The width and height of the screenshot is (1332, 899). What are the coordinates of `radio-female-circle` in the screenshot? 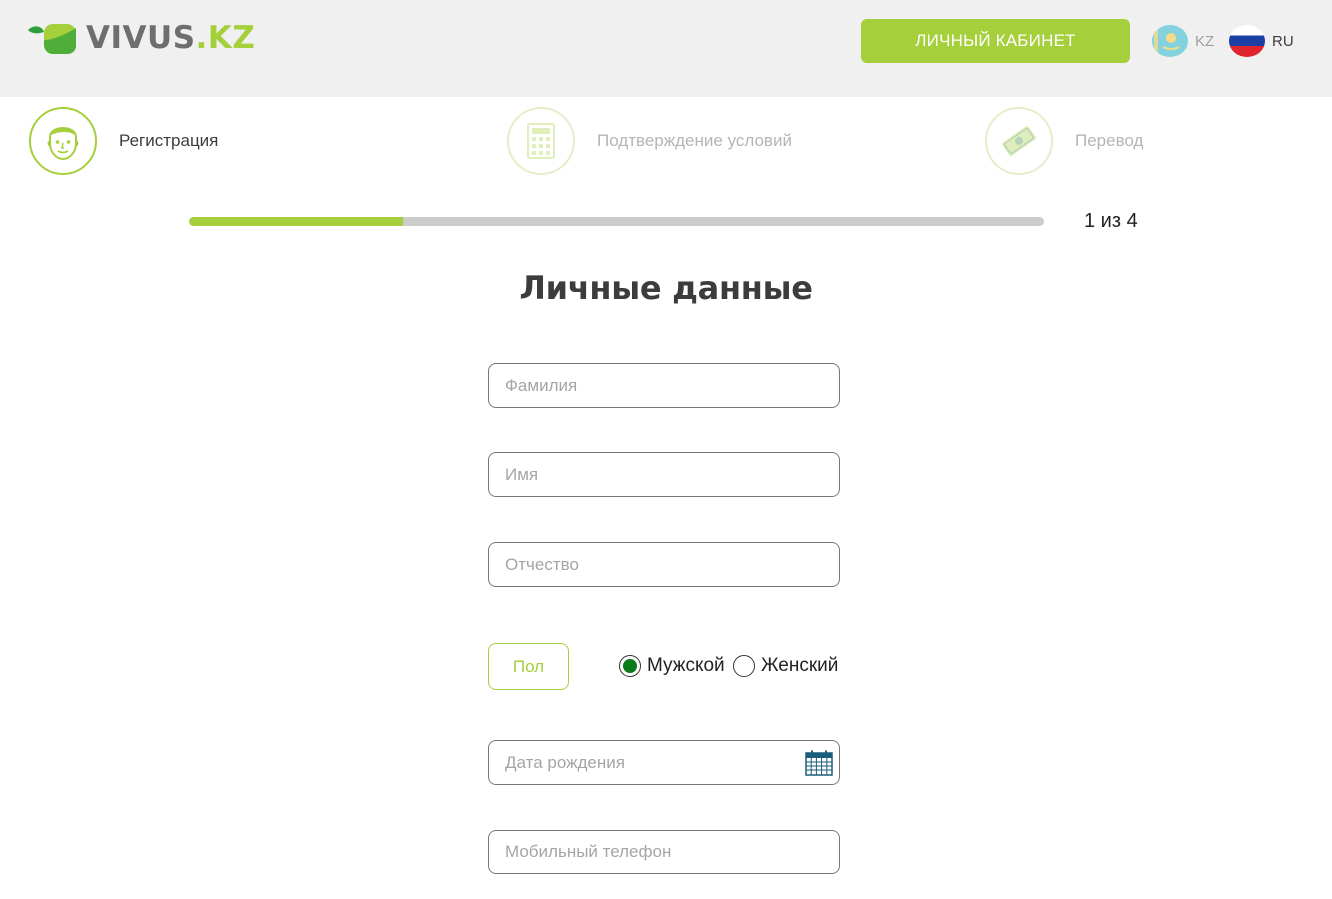 It's located at (744, 666).